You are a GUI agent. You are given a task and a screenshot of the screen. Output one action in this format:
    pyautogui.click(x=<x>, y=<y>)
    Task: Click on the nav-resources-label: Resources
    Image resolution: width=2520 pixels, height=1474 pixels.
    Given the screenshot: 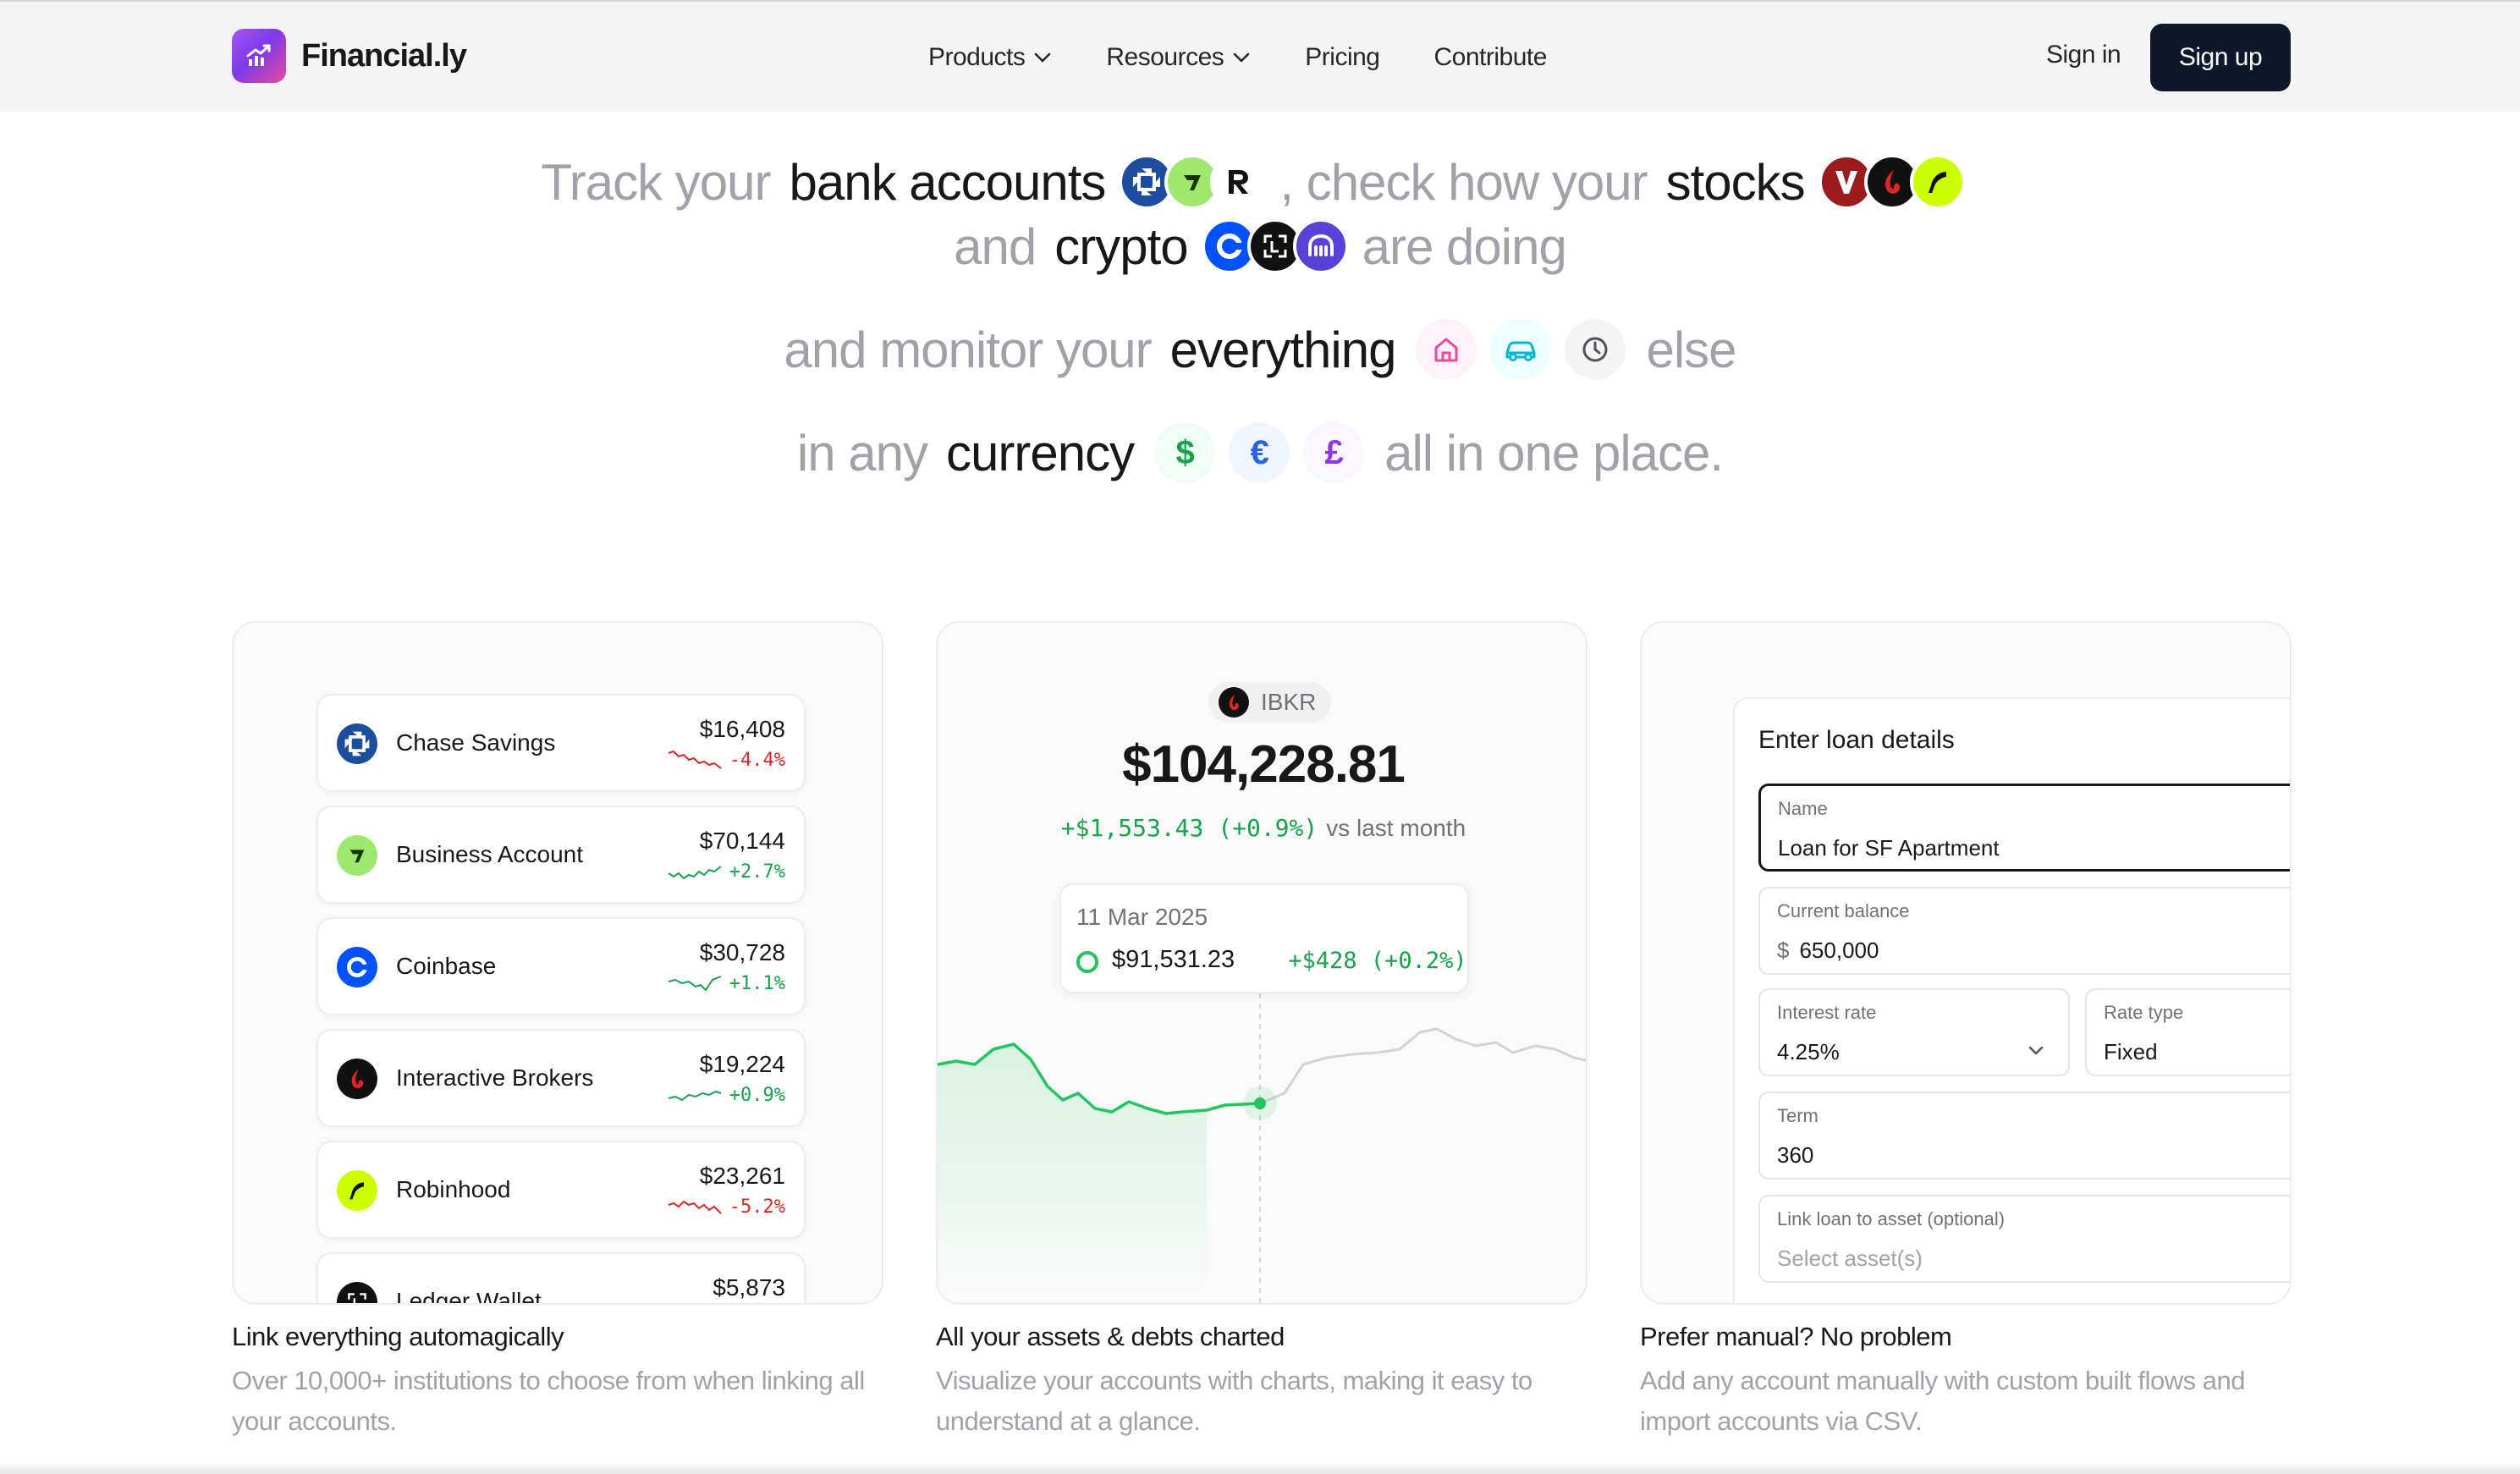 What is the action you would take?
    pyautogui.click(x=1165, y=57)
    